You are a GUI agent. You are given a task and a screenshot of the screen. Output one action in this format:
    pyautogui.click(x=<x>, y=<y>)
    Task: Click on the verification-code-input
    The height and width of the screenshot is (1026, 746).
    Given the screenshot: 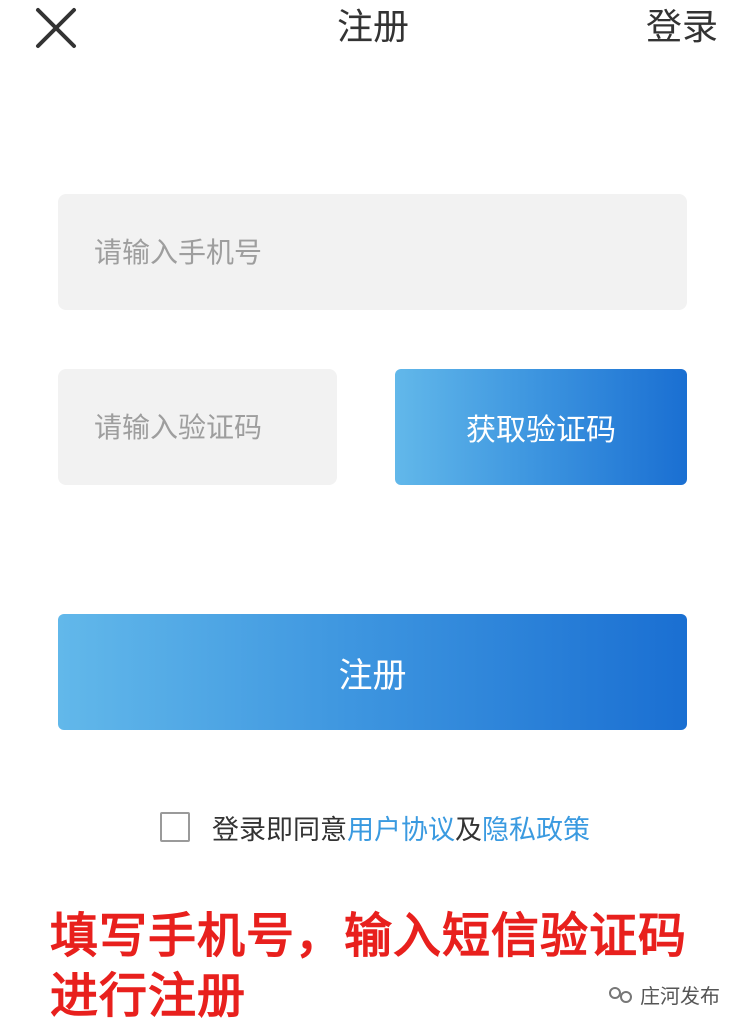 What is the action you would take?
    pyautogui.click(x=197, y=427)
    